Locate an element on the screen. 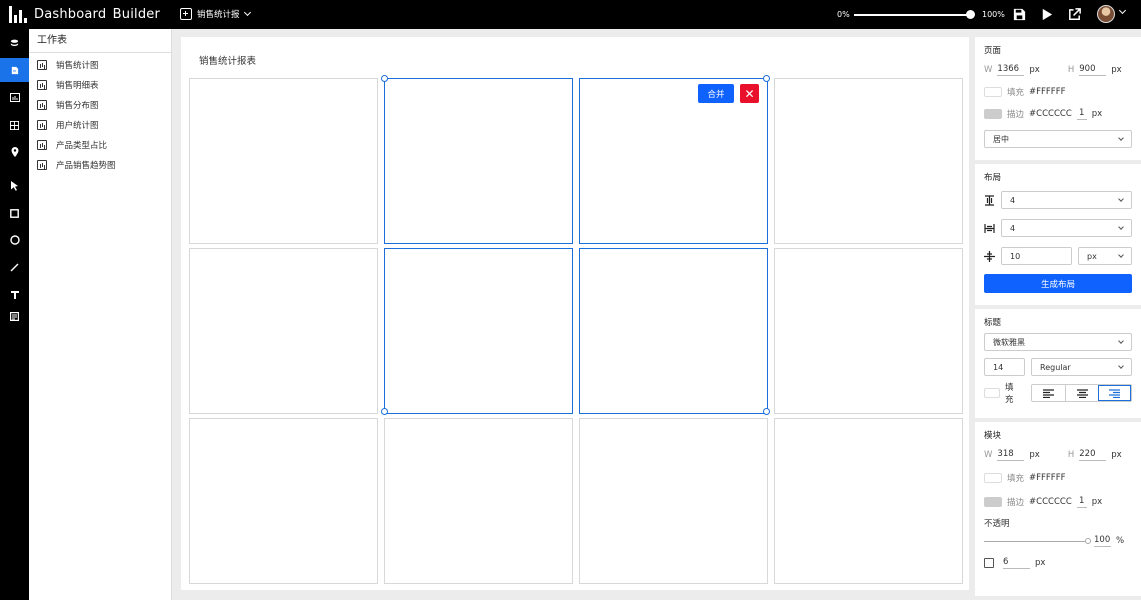  worksheet-item: 用户统计图 is located at coordinates (100, 125).